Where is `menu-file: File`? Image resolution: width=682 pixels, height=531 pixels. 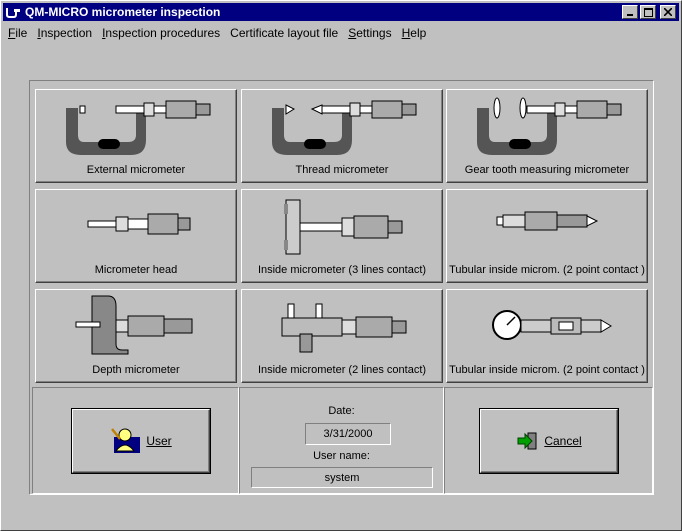 menu-file: File is located at coordinates (17, 33).